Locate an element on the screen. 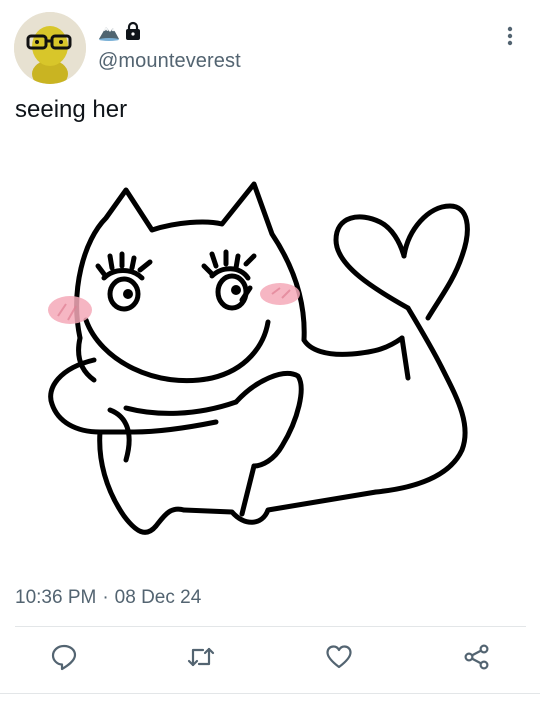  tweet-text: seeing her is located at coordinates (71, 109).